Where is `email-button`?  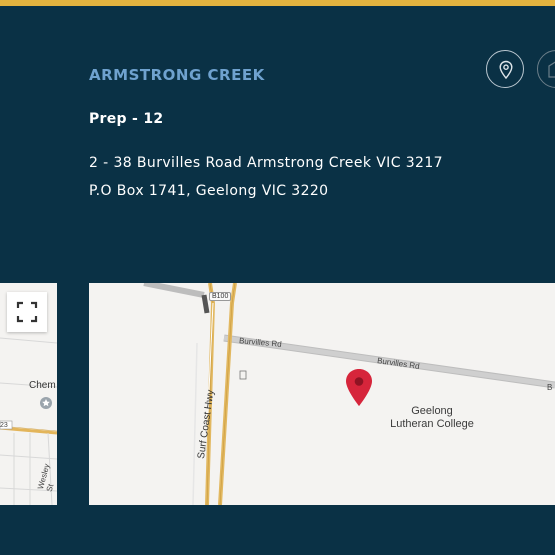 email-button is located at coordinates (546, 69).